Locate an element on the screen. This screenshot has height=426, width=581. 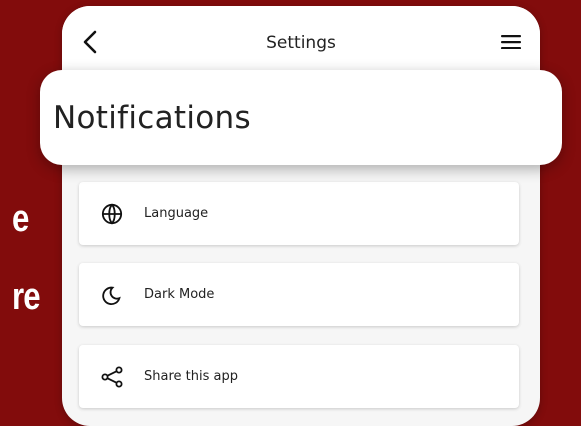
settings-item-dark-mode: Dark Mode is located at coordinates (299, 294).